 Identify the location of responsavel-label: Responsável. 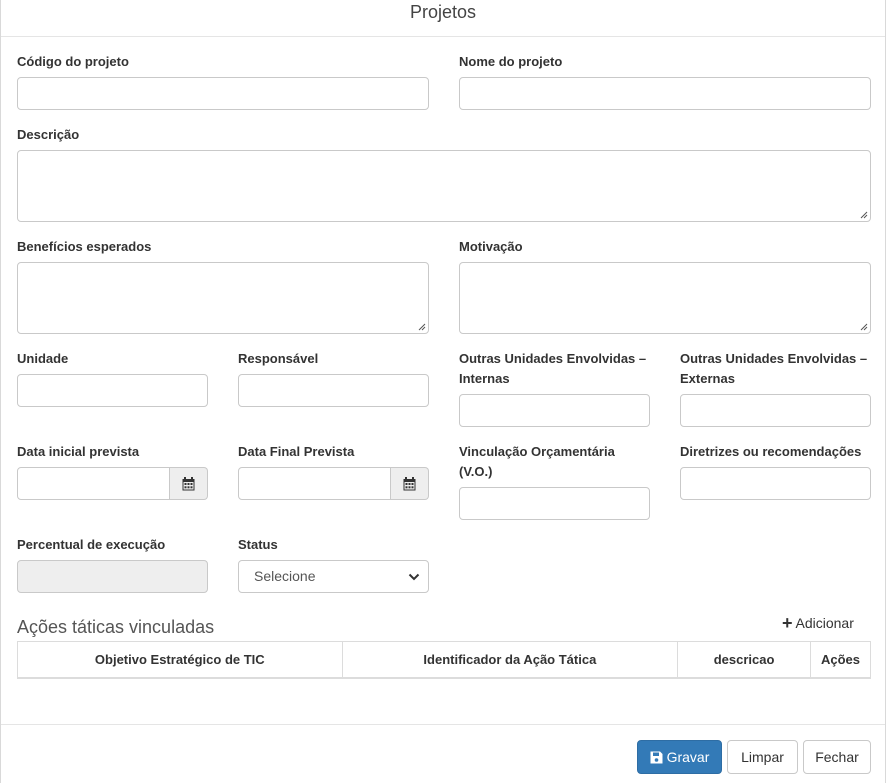
(278, 358).